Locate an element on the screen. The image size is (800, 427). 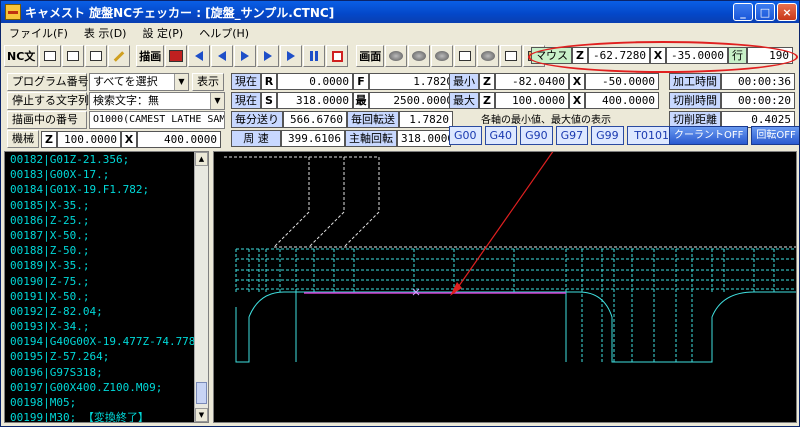
view-1-button is located at coordinates (396, 56).